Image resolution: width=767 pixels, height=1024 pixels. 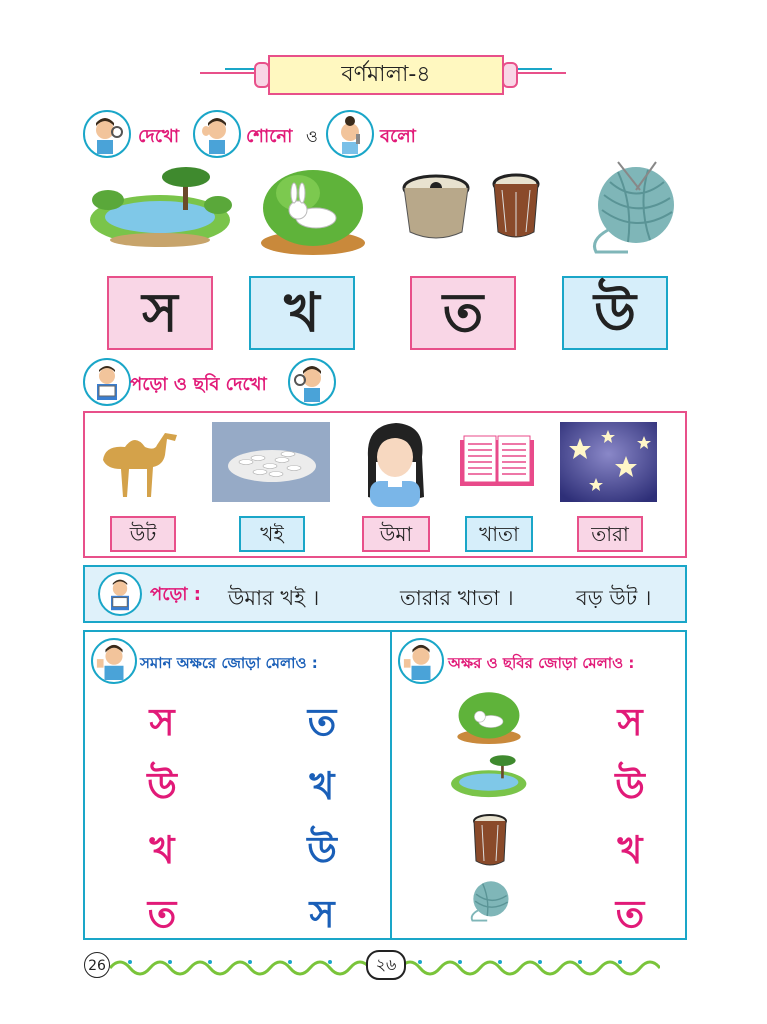 What do you see at coordinates (313, 209) in the screenshot?
I see `rabbit-in-bush-image` at bounding box center [313, 209].